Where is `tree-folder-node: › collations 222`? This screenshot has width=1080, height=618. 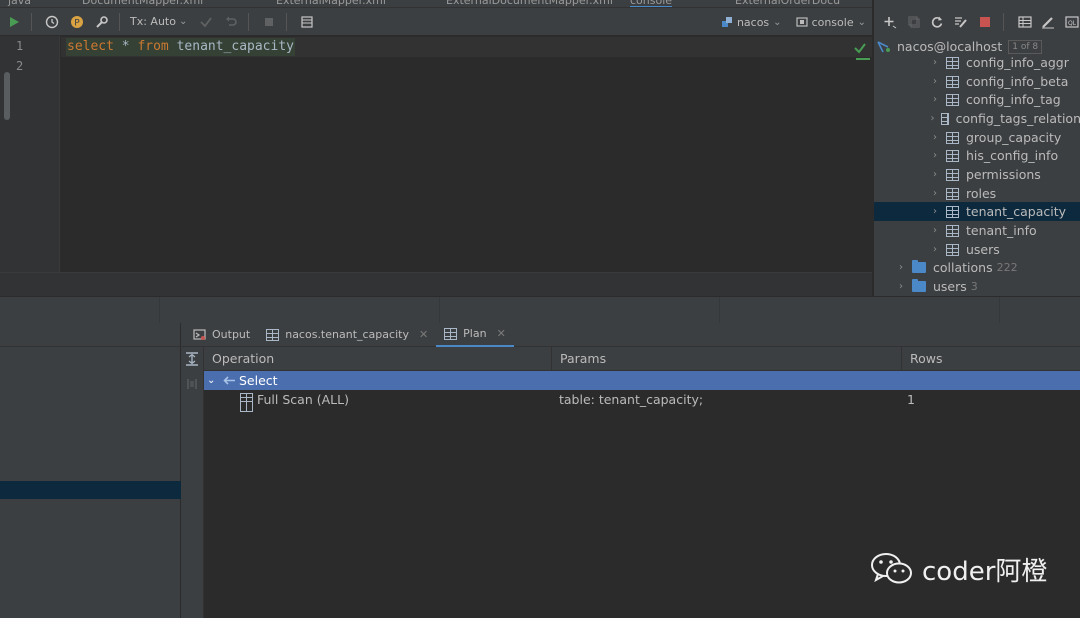
tree-folder-node: › collations 222 is located at coordinates (977, 267).